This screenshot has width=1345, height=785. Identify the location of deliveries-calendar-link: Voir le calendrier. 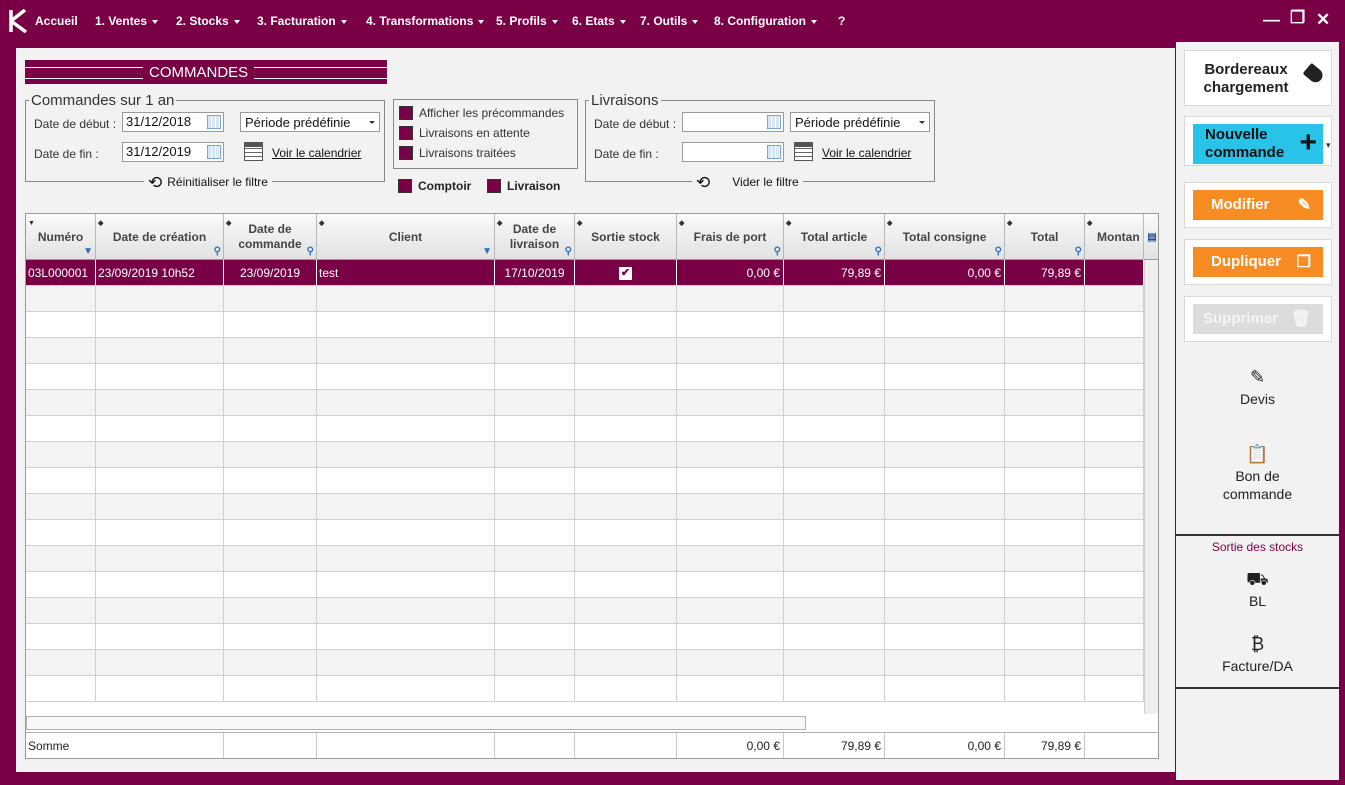
(866, 153).